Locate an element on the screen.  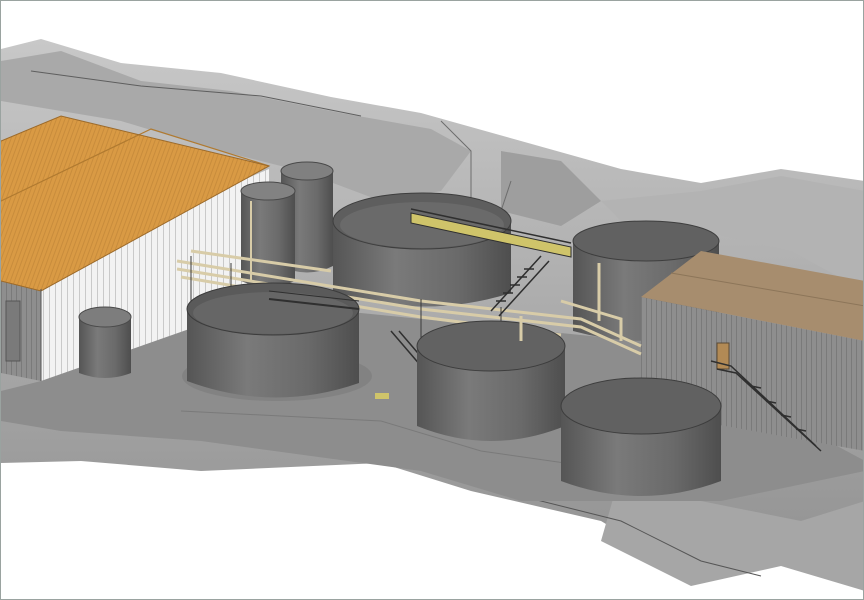
clarifier-tank-left is located at coordinates (277, 341).